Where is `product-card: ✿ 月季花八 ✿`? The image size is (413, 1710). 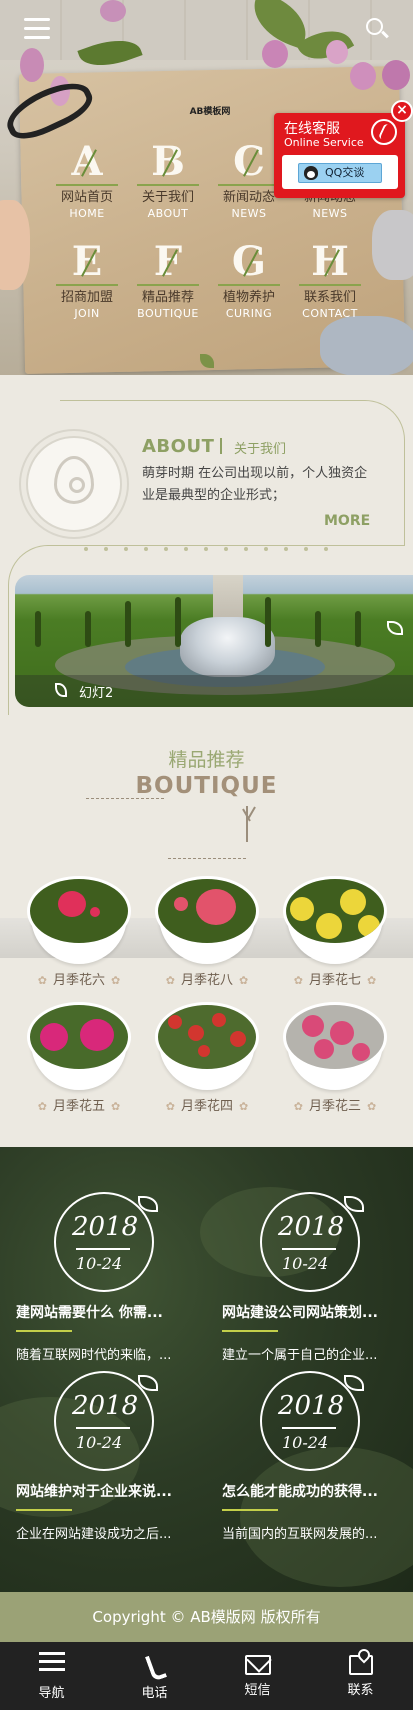
product-card: ✿ 月季花八 ✿ is located at coordinates (207, 933).